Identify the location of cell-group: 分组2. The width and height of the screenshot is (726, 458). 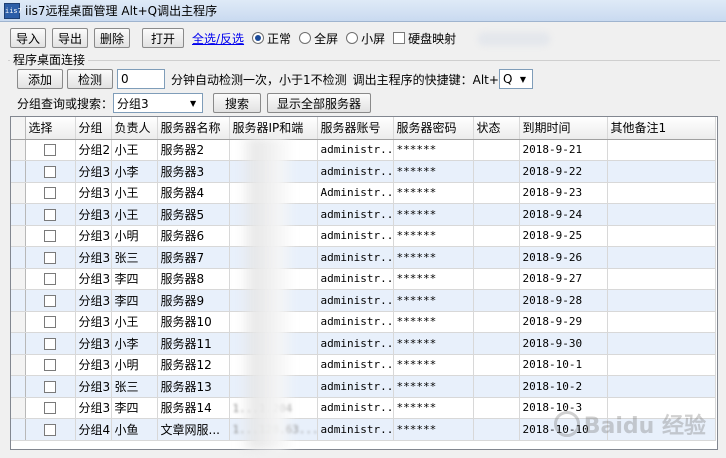
(93, 150).